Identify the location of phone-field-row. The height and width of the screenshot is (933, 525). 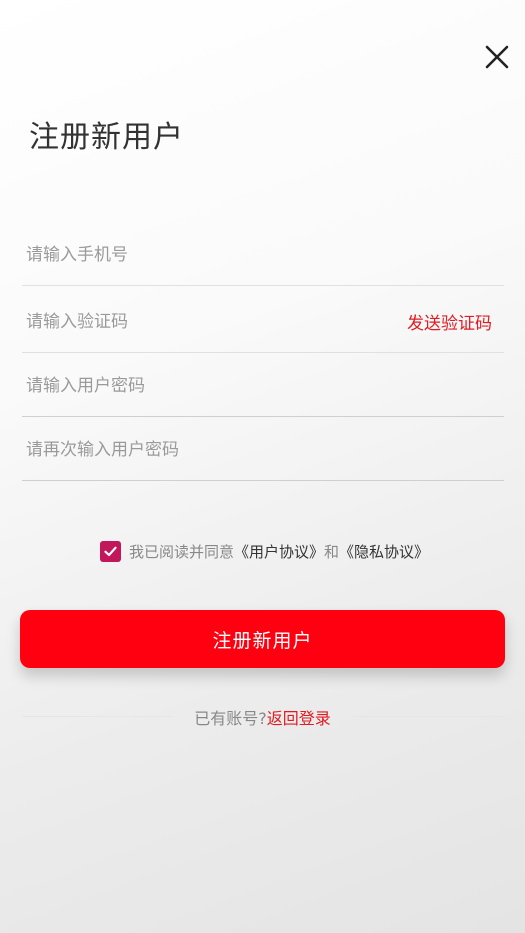
(263, 255).